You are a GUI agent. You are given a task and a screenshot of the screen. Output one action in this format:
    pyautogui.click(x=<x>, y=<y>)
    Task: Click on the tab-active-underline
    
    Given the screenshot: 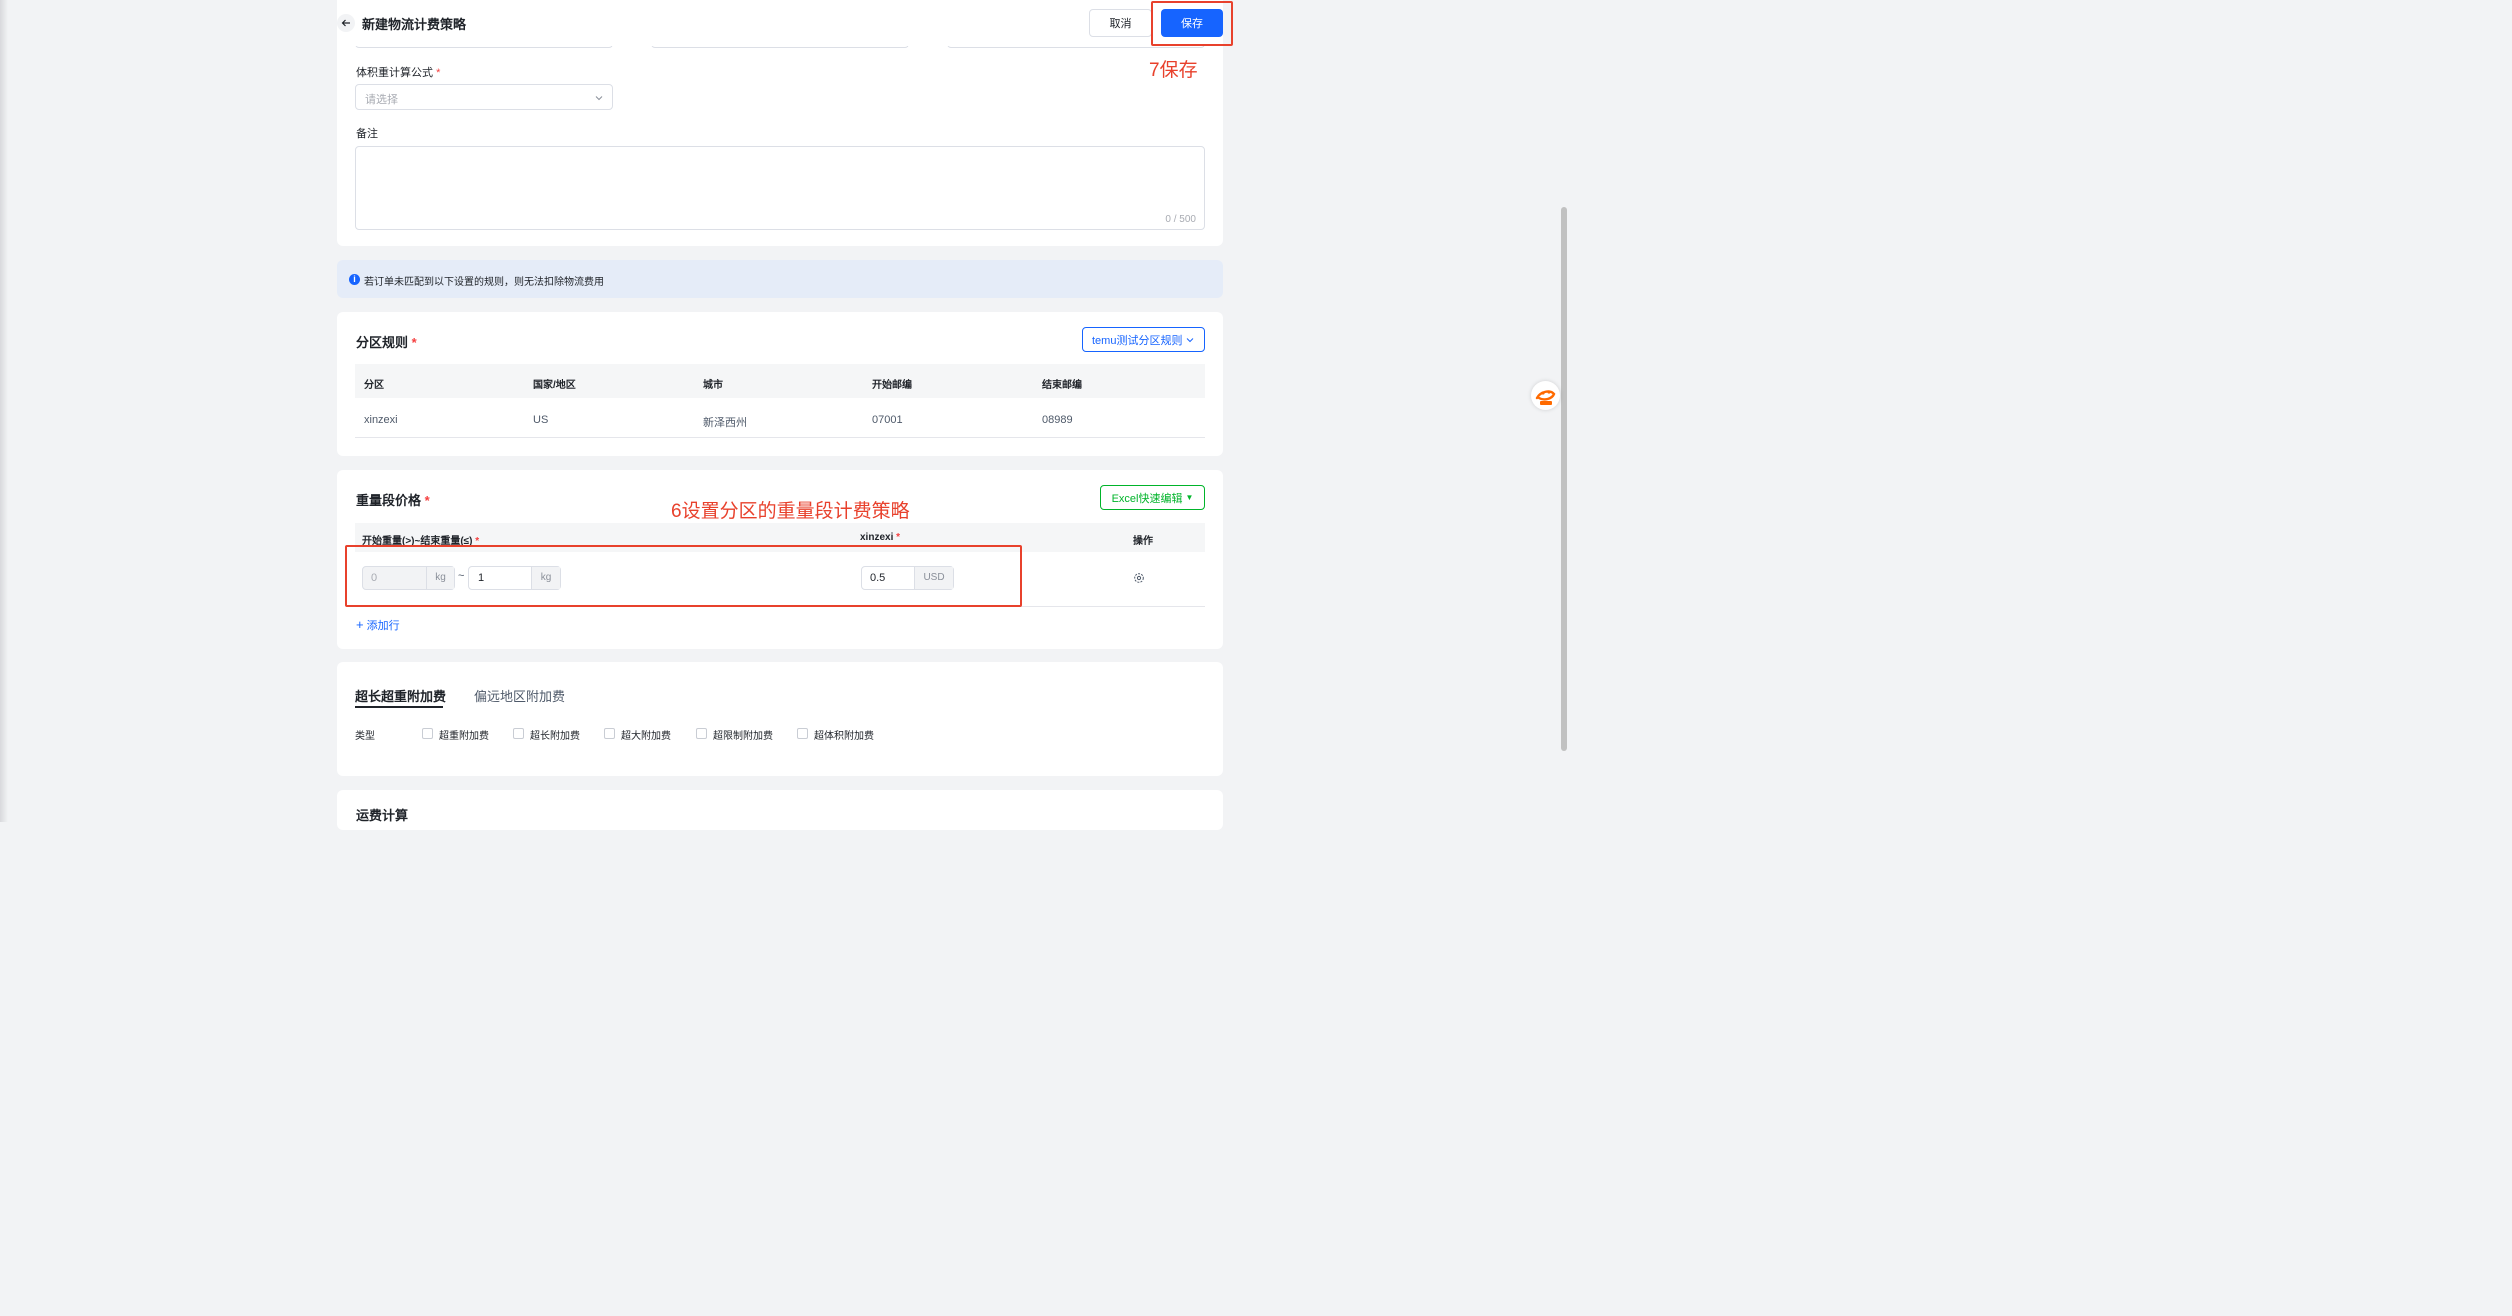 What is the action you would take?
    pyautogui.click(x=399, y=707)
    